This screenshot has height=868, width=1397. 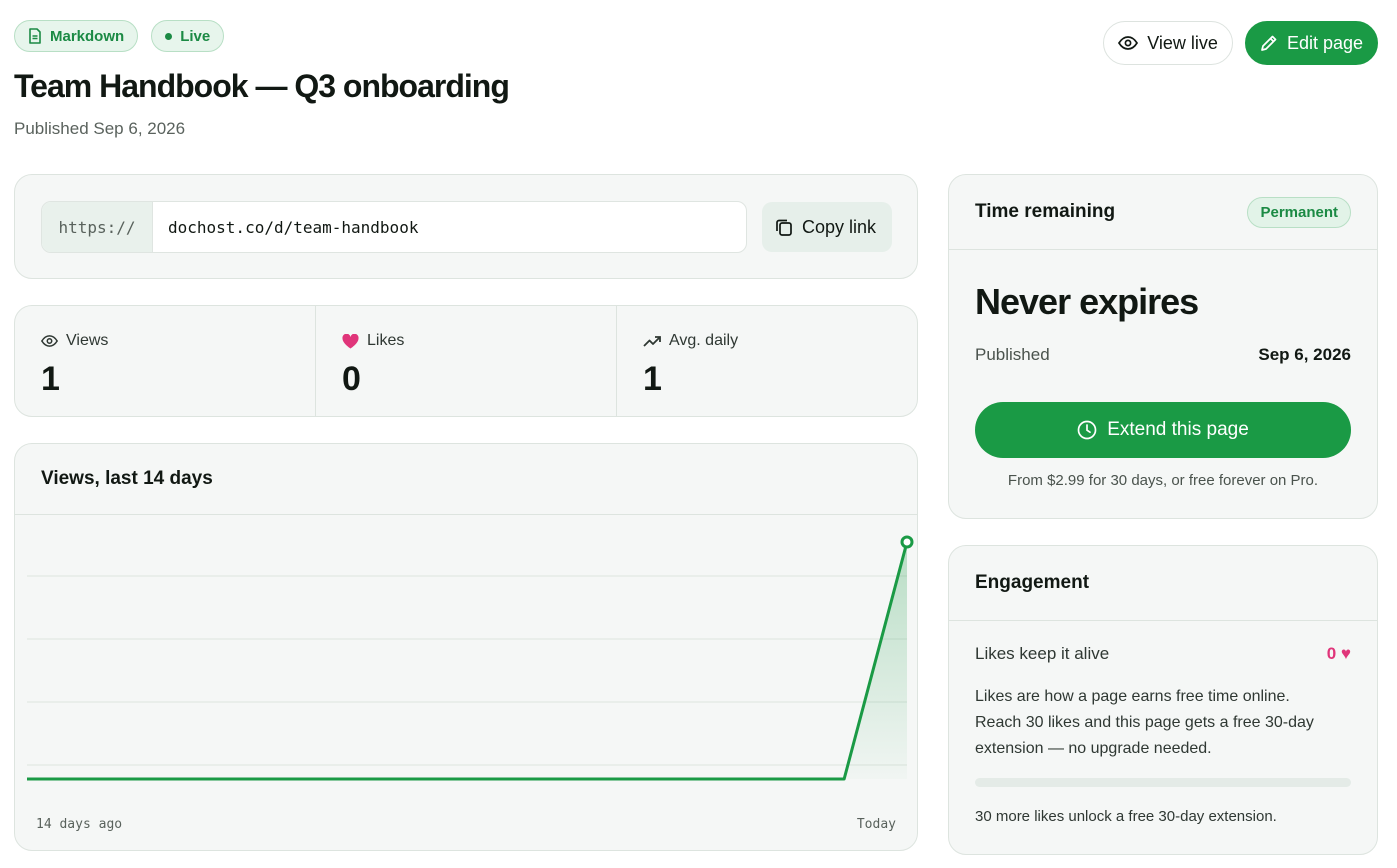 I want to click on header-actions: View live Edit page, so click(x=1240, y=43).